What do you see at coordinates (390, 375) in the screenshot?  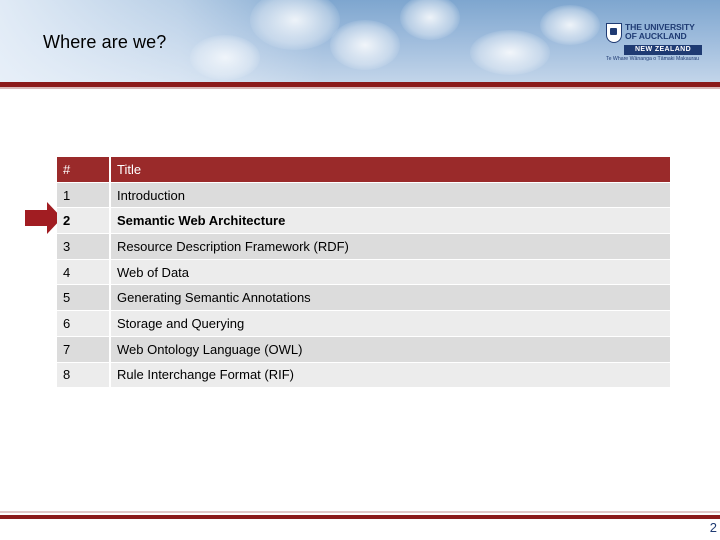 I see `row-title: Rule Interchange Format (RIF)` at bounding box center [390, 375].